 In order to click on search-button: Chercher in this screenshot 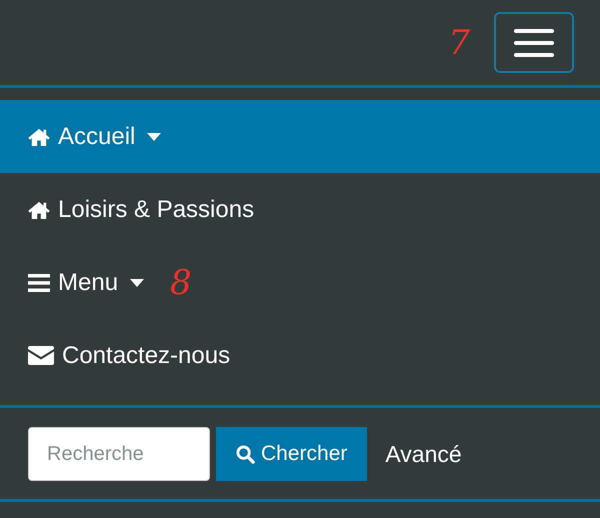, I will do `click(292, 454)`.